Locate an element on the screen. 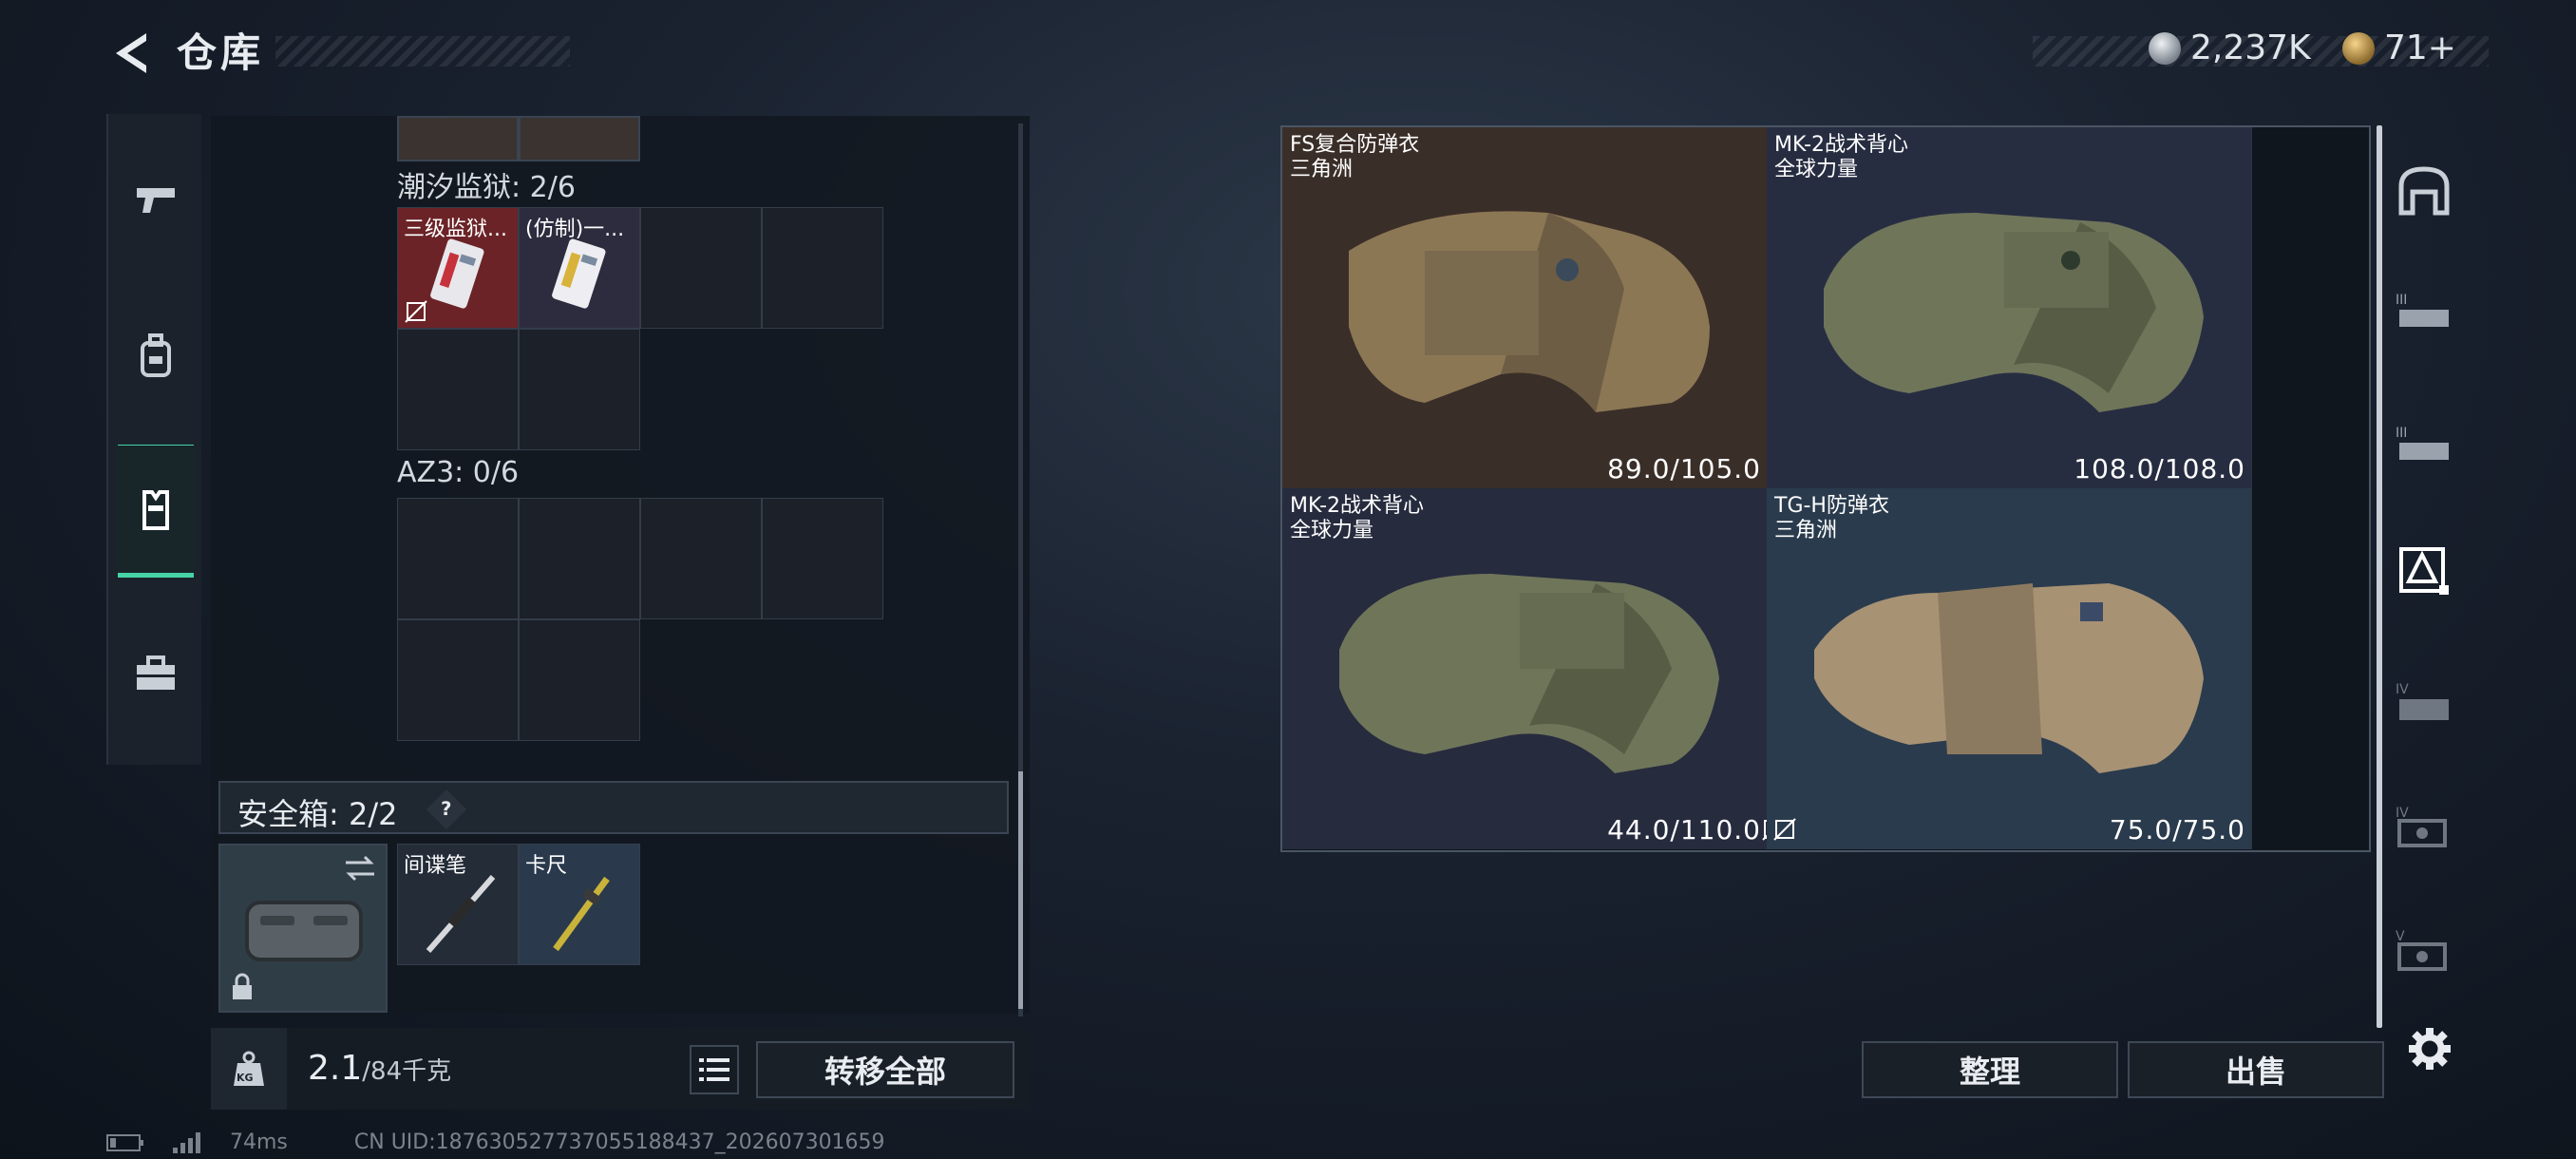 The width and height of the screenshot is (2576, 1159). currency-silver: 2,237K is located at coordinates (2230, 47).